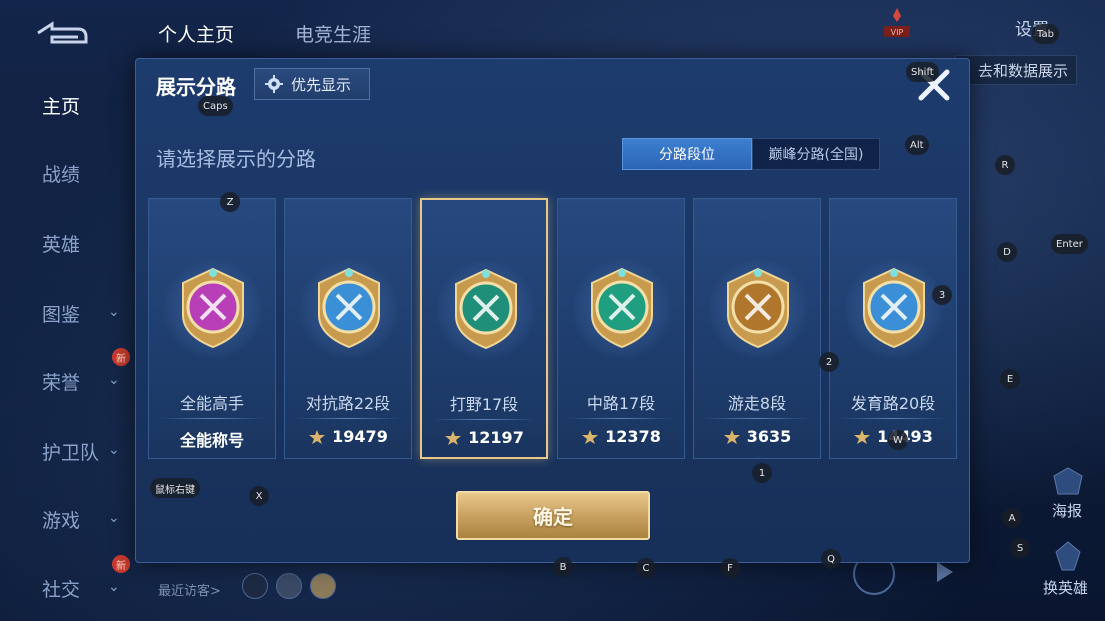 The image size is (1105, 621). I want to click on data-display-tab: 去和数据展示, so click(1016, 70).